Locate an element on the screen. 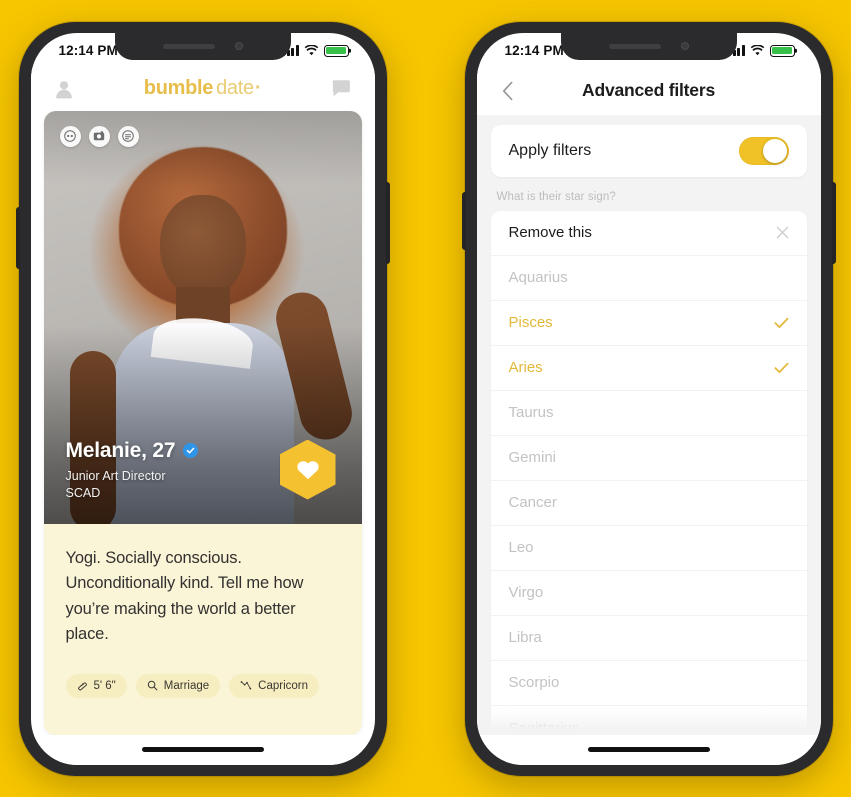  star-sign-row: Aquarius is located at coordinates (648, 278).